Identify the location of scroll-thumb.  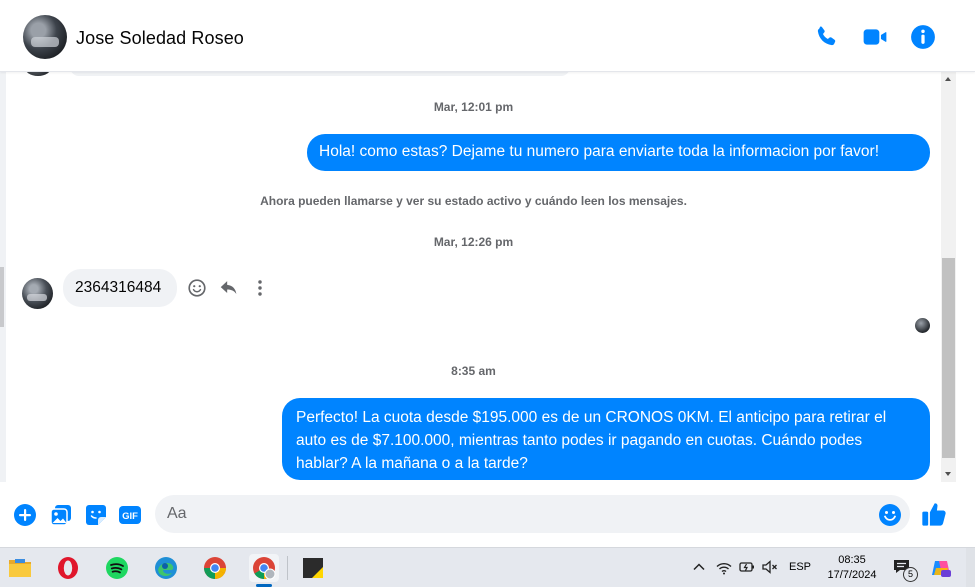
(948, 358).